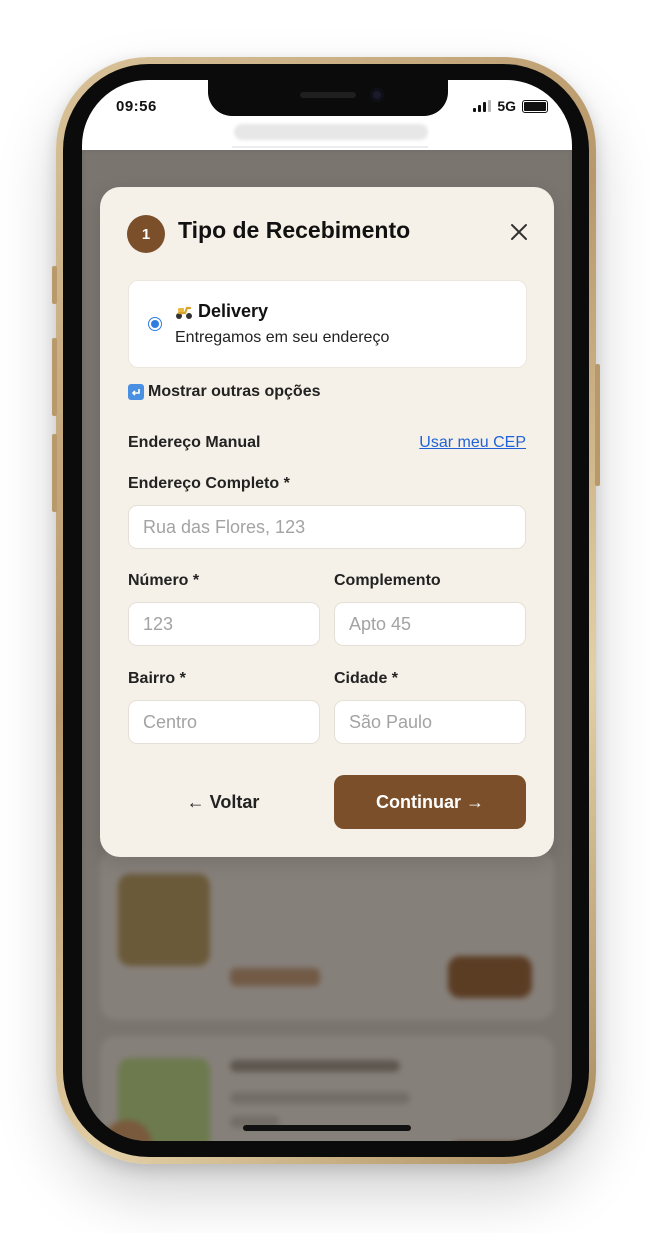 The height and width of the screenshot is (1233, 650). What do you see at coordinates (482, 106) in the screenshot?
I see `signal-icon` at bounding box center [482, 106].